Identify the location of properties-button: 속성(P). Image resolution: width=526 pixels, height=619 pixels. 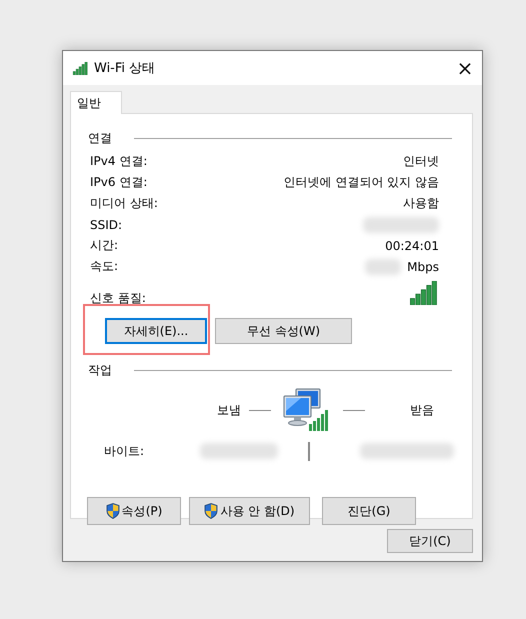
(134, 511).